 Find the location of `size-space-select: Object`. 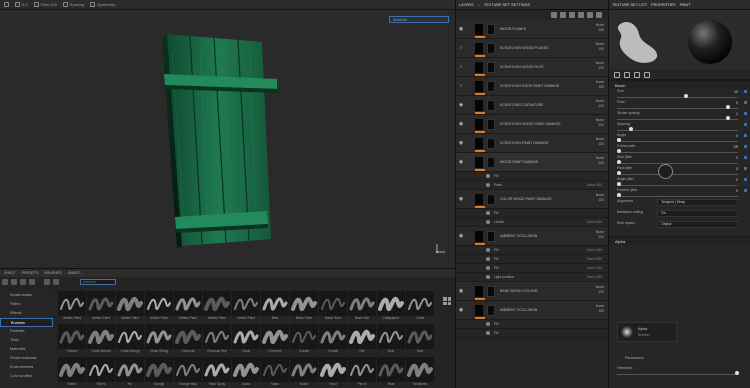

size-space-select: Object is located at coordinates (697, 224).